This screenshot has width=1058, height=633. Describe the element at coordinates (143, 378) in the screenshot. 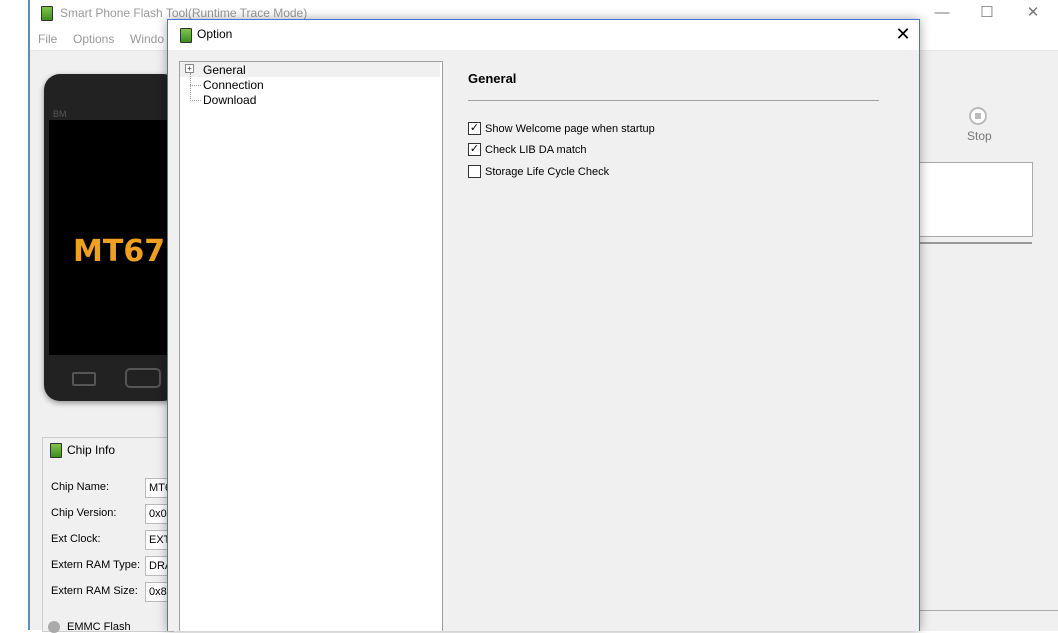

I see `phone-home-key-icon` at that location.